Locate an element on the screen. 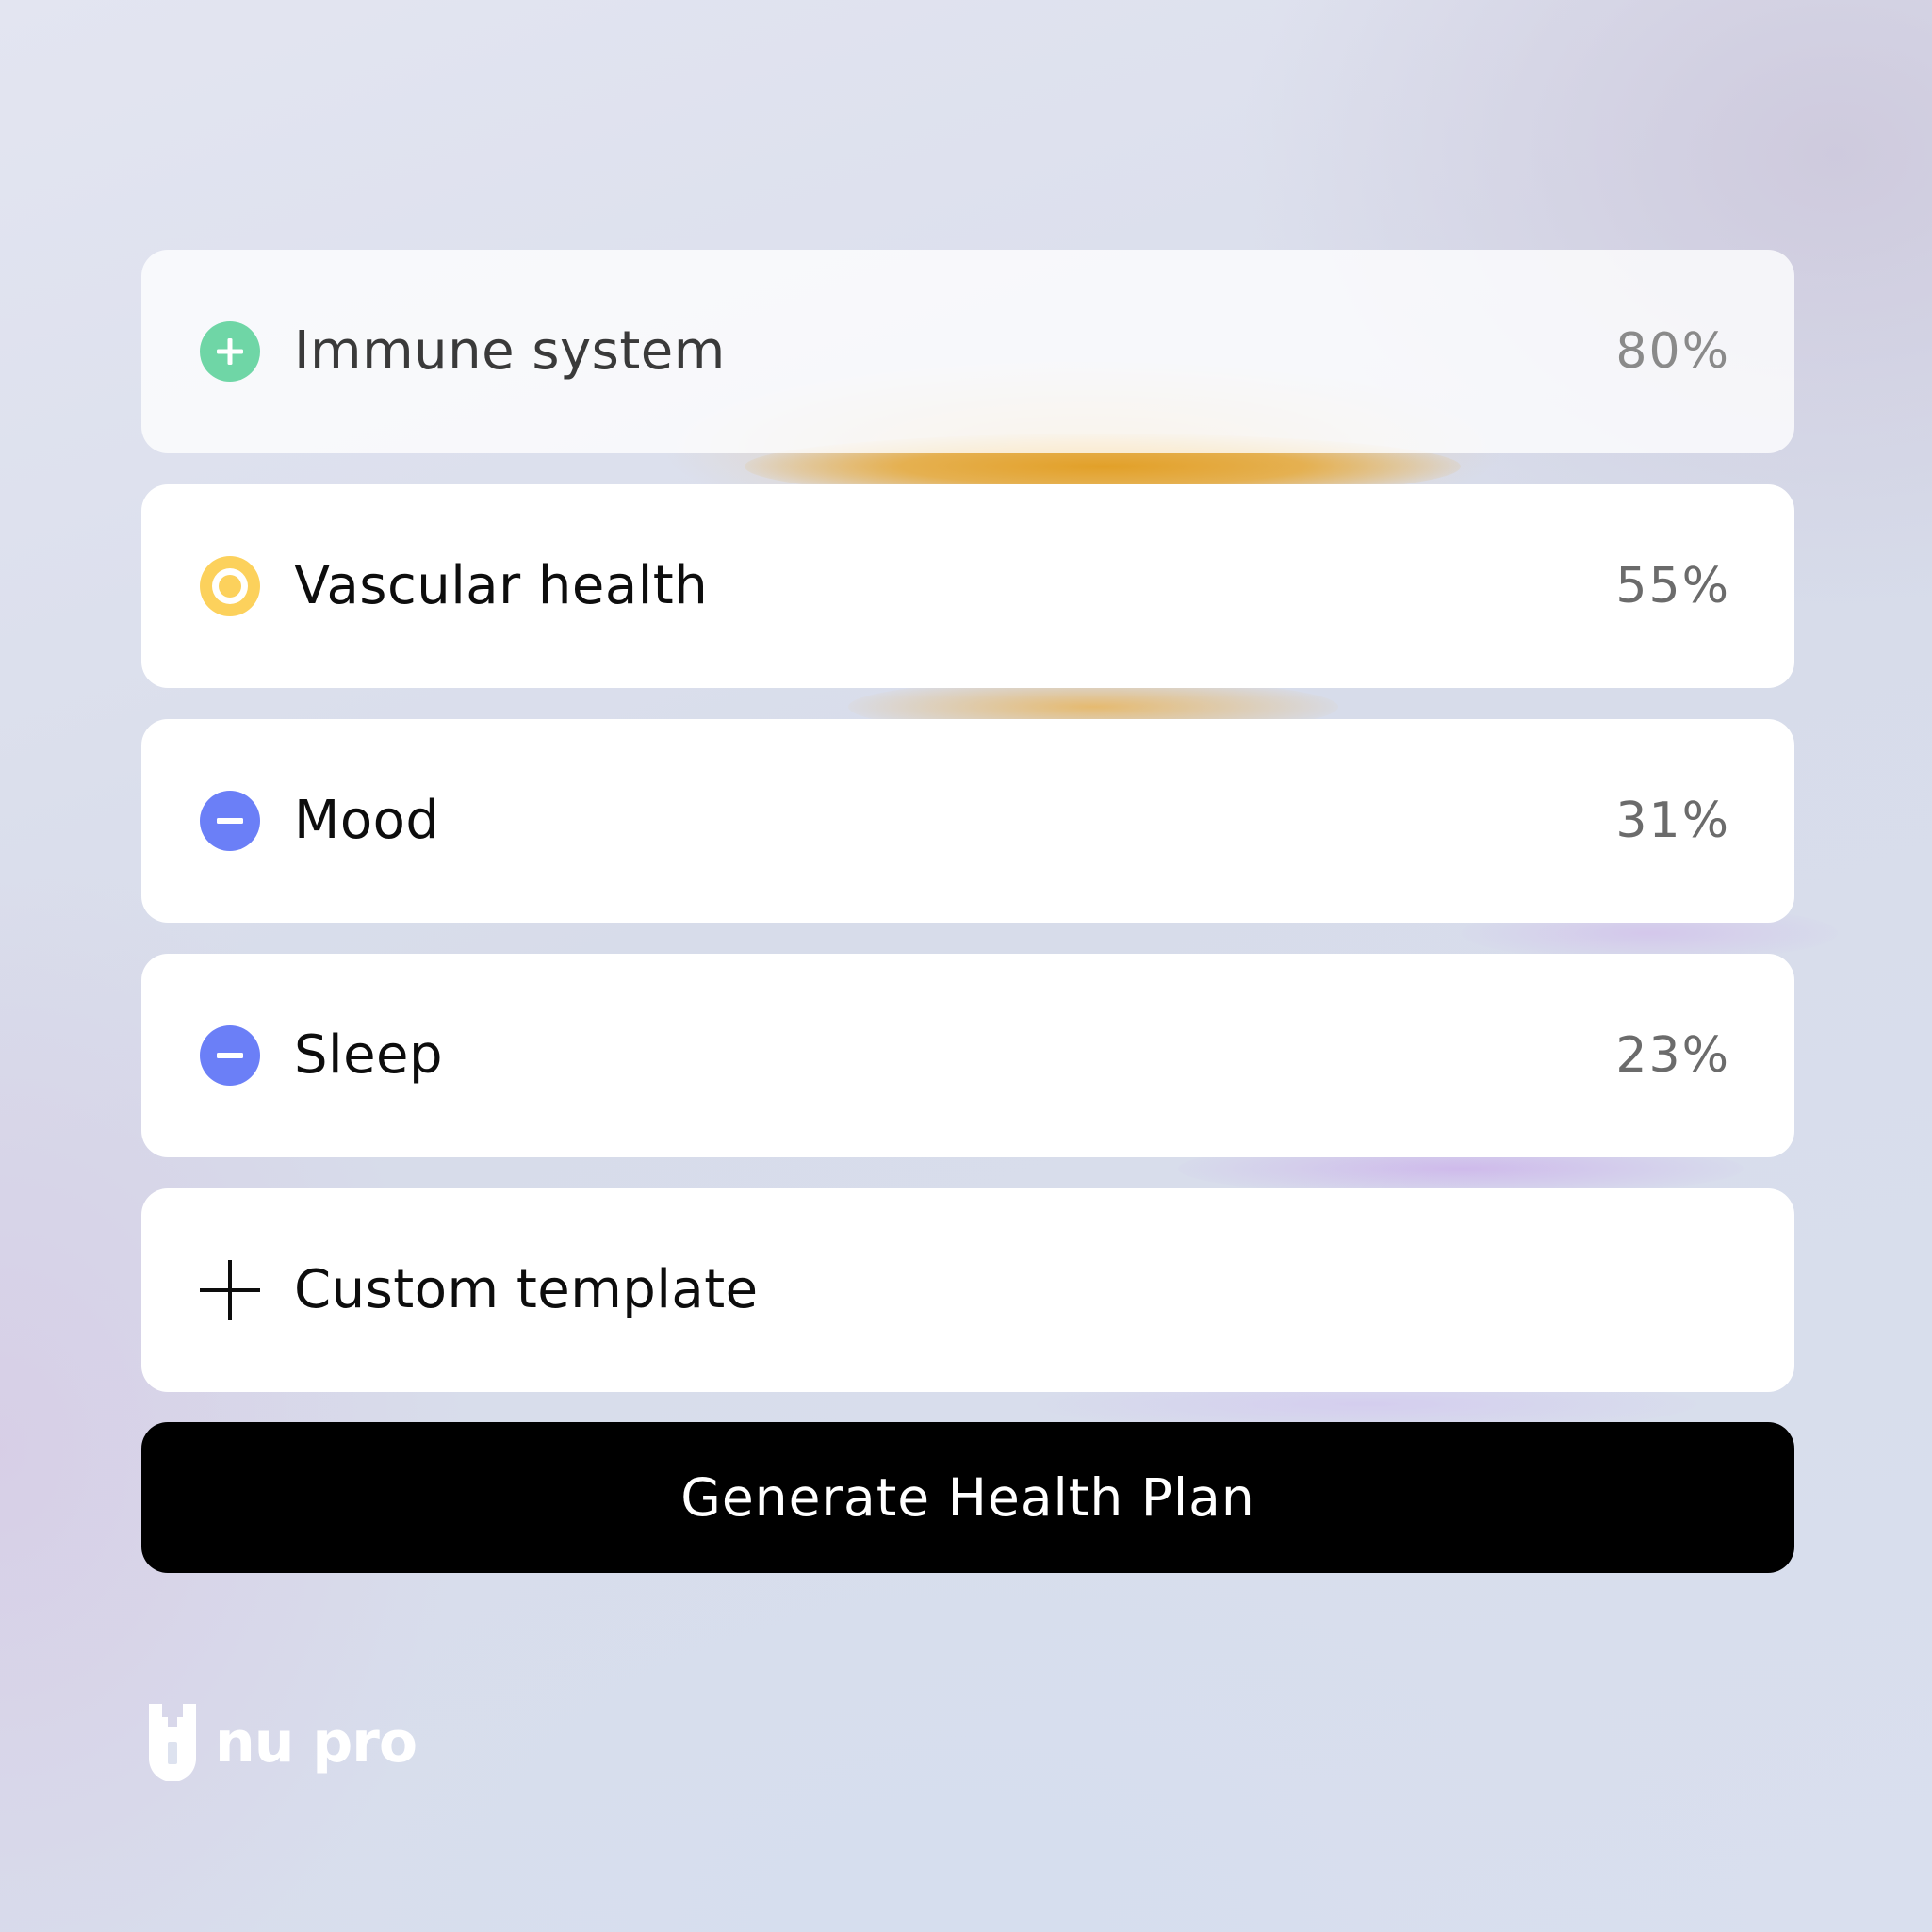  health-item-mood: Mood 31% is located at coordinates (967, 821).